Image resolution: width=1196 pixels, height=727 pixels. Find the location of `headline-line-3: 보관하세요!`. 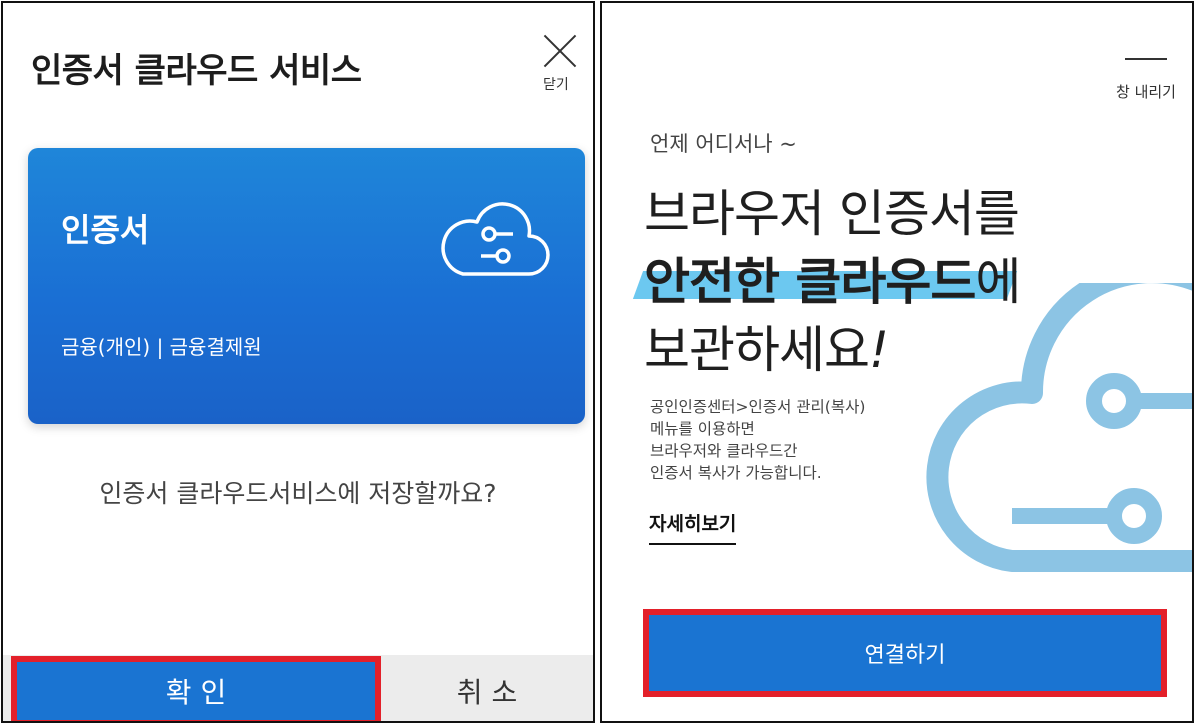

headline-line-3: 보관하세요! is located at coordinates (766, 346).